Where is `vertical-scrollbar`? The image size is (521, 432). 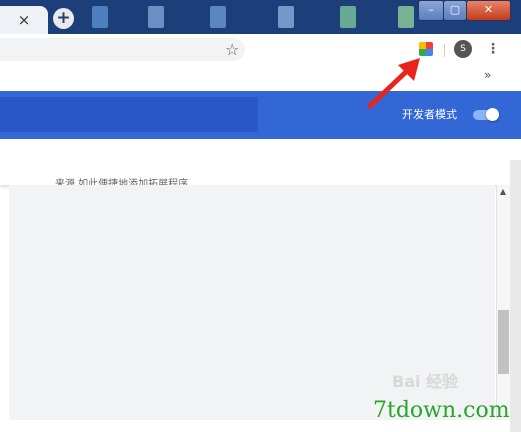 vertical-scrollbar is located at coordinates (503, 302).